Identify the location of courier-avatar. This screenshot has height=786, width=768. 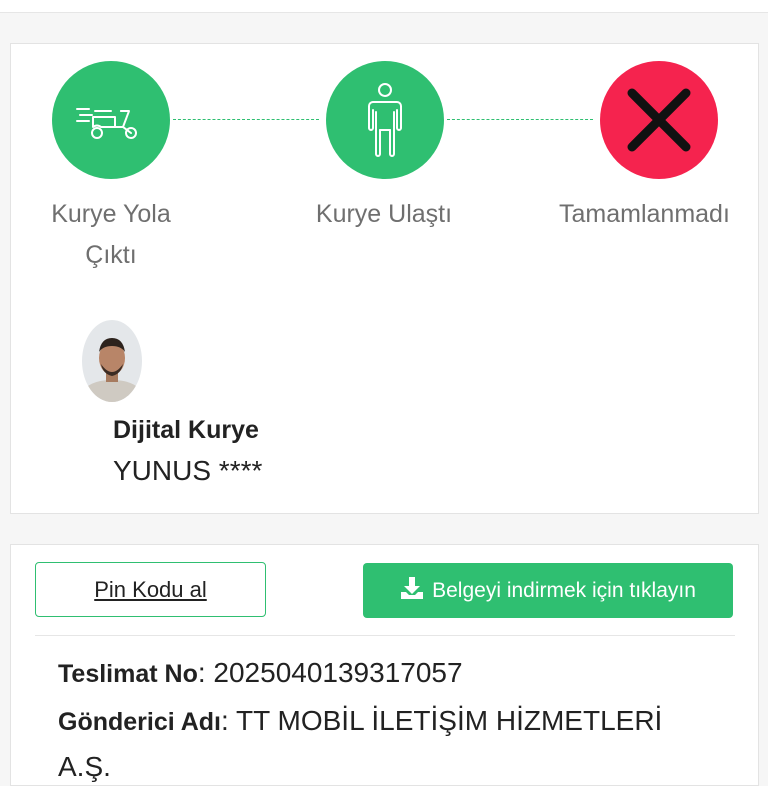
(112, 361).